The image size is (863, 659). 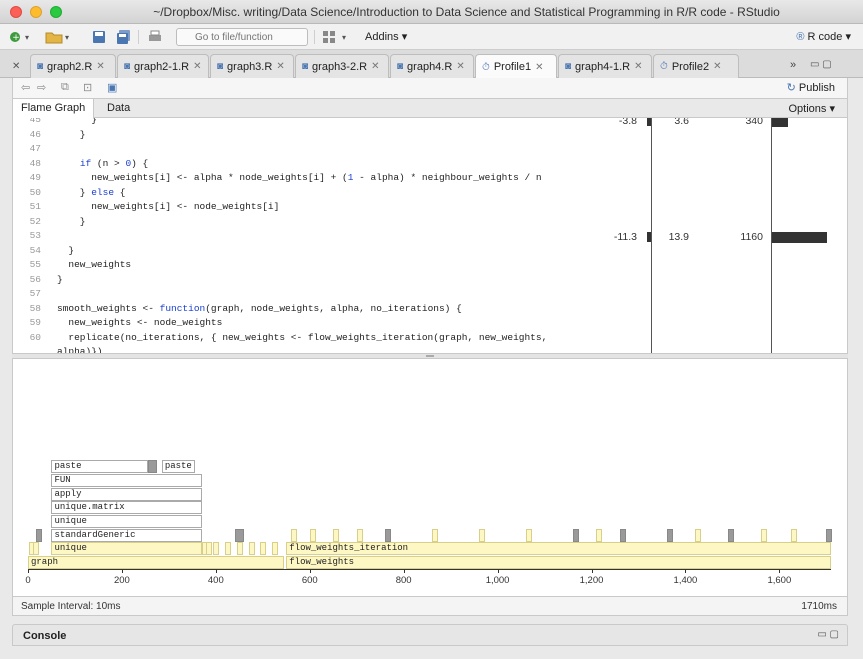 I want to click on zoom-window-button, so click(x=56, y=12).